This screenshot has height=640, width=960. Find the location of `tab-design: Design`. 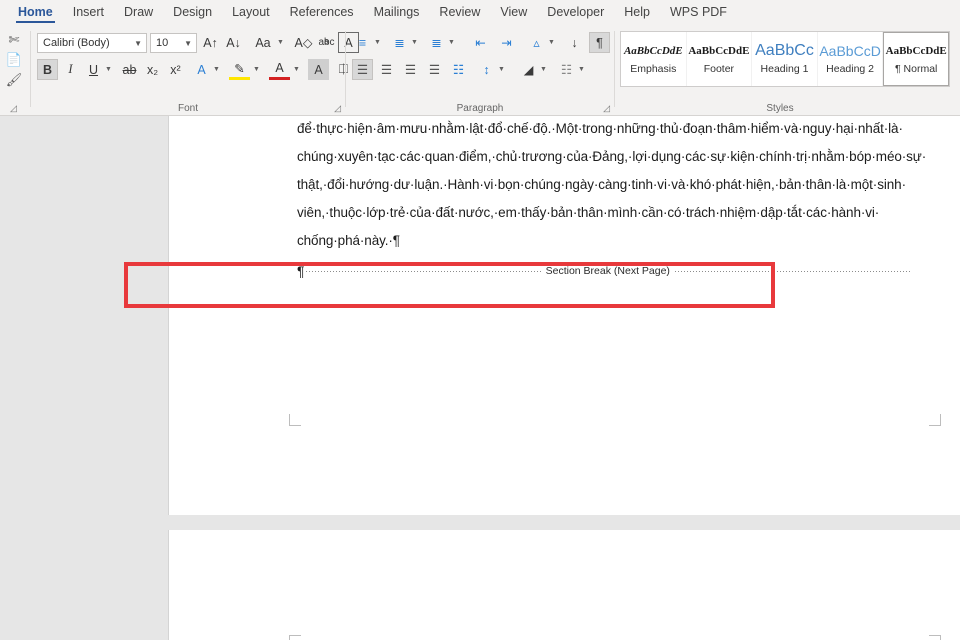

tab-design: Design is located at coordinates (192, 13).